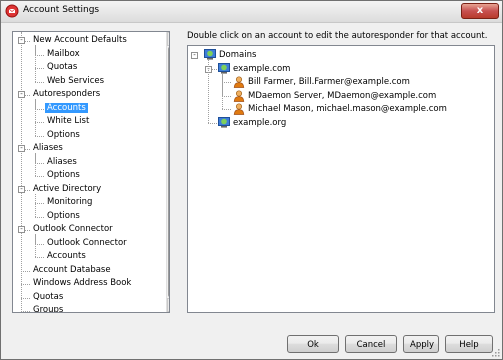 This screenshot has height=360, width=503. What do you see at coordinates (259, 123) in the screenshot?
I see `domain-example-org: example.org` at bounding box center [259, 123].